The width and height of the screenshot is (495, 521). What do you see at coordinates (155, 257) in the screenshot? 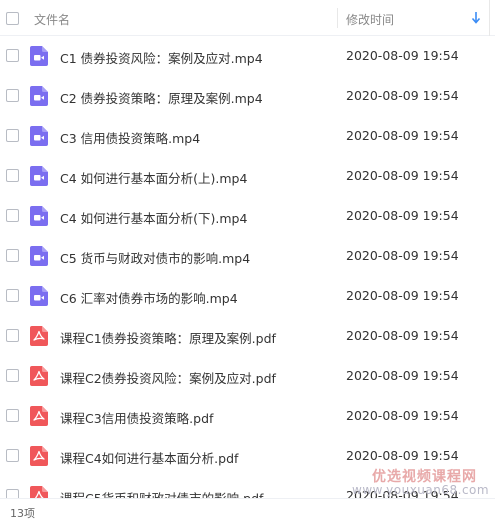
I see `file-name: C5 货币与财政对债市的影响.mp4` at bounding box center [155, 257].